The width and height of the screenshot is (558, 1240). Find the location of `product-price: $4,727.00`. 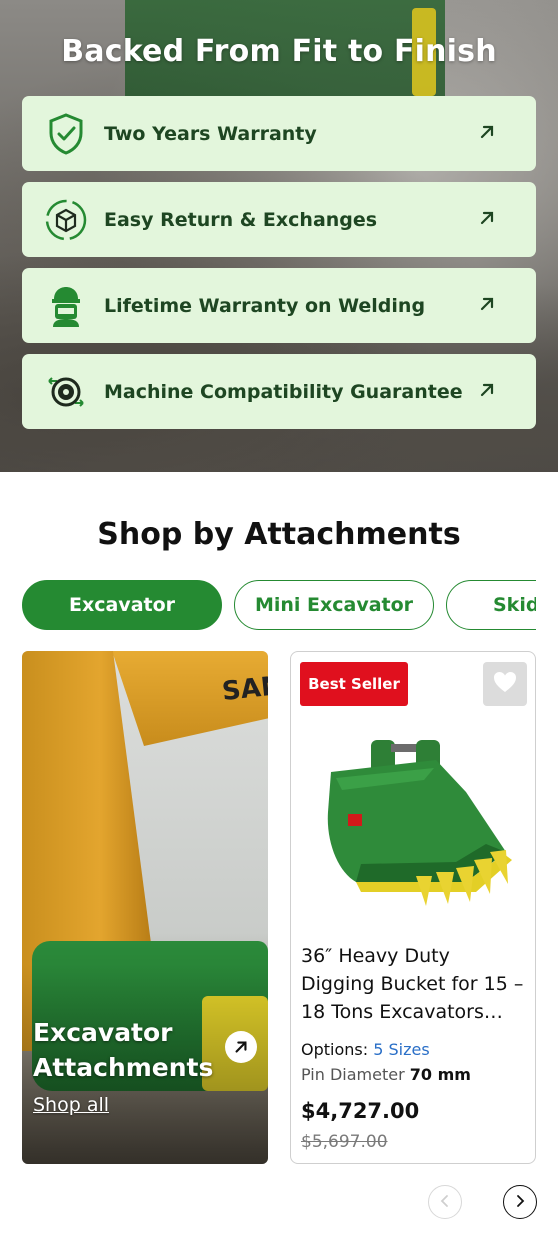

product-price: $4,727.00 is located at coordinates (360, 1111).